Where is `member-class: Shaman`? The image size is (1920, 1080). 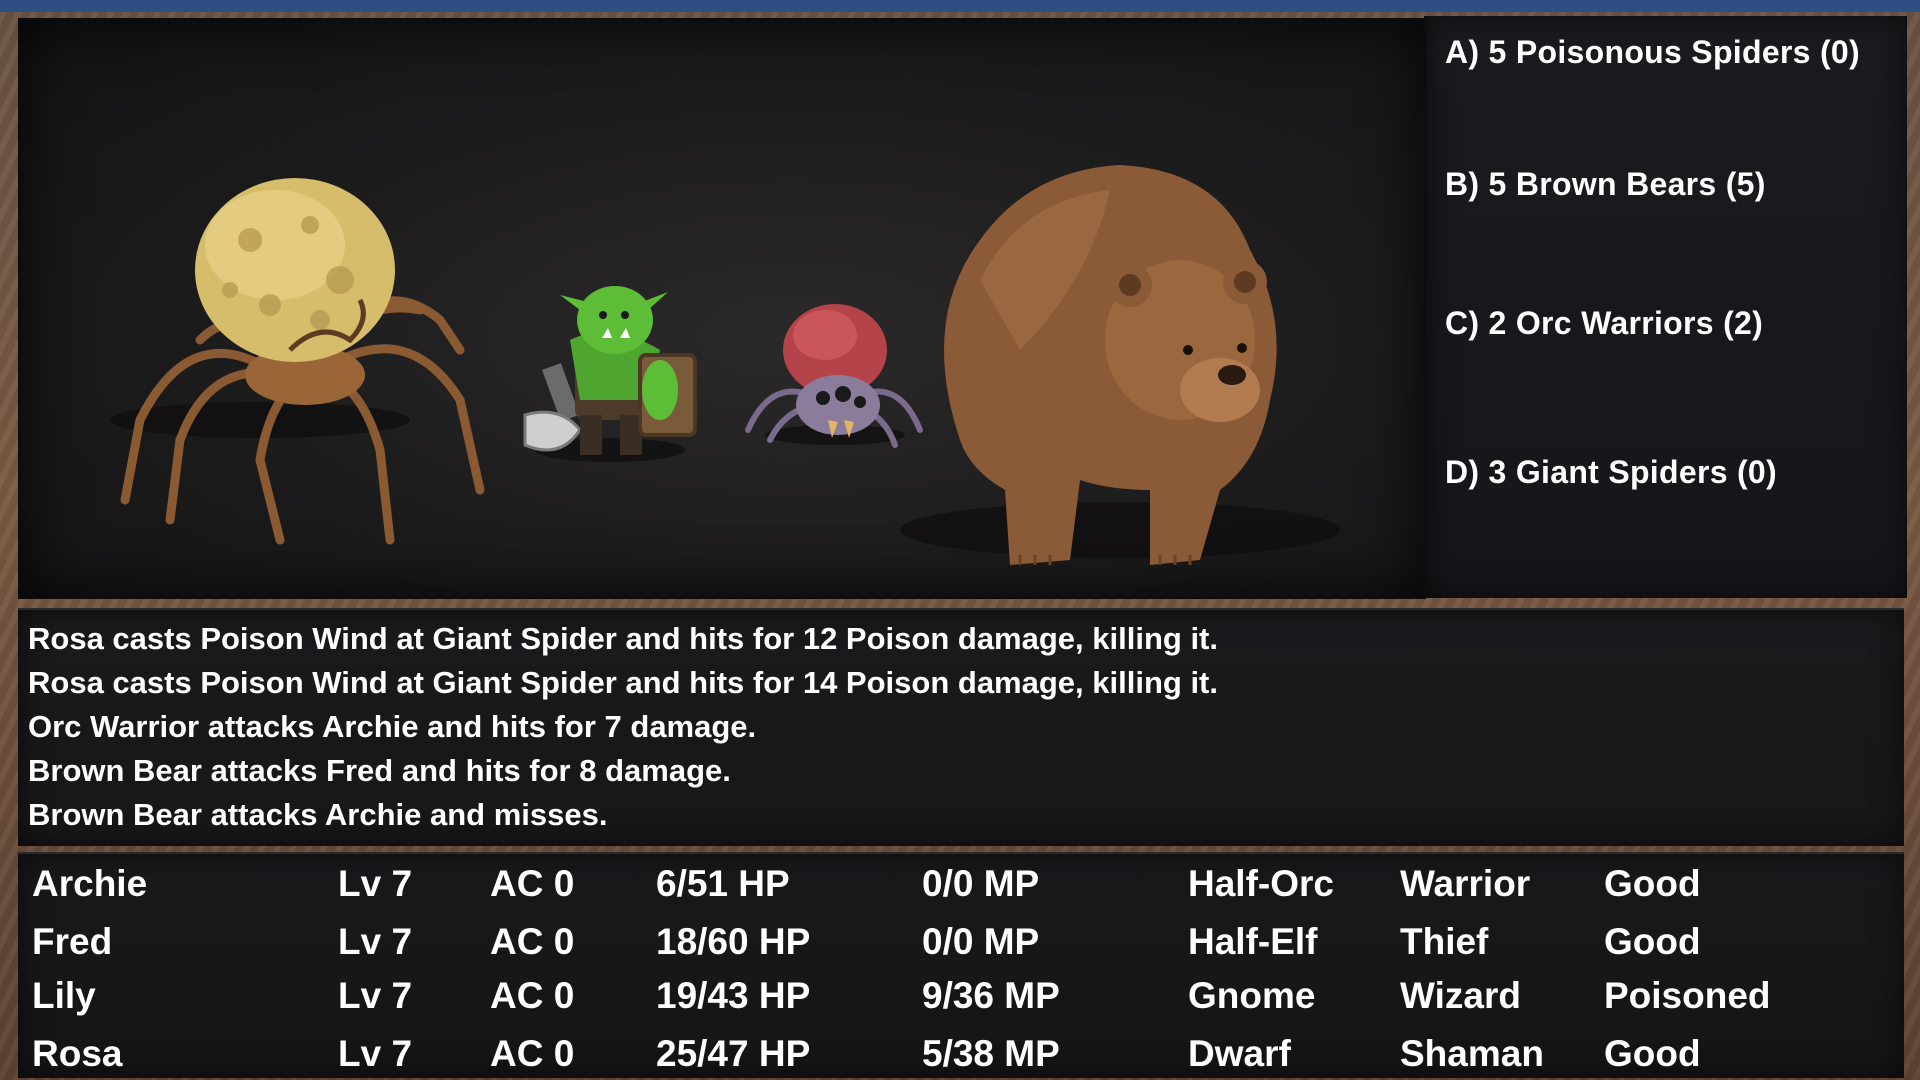 member-class: Shaman is located at coordinates (1472, 1053).